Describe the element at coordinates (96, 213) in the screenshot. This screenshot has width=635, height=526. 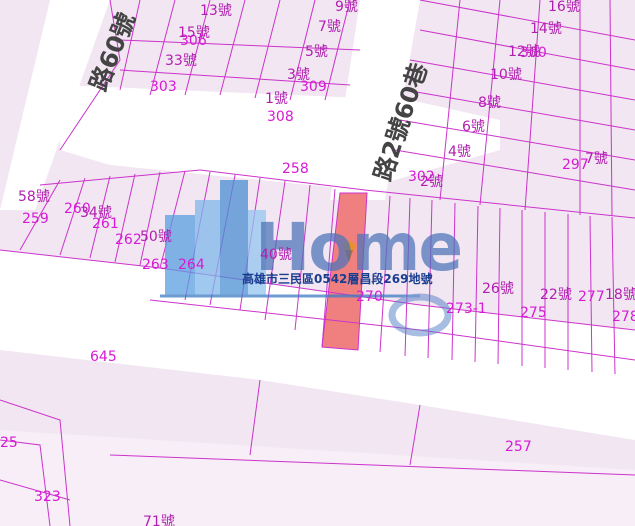
I see `house-34: 34號` at that location.